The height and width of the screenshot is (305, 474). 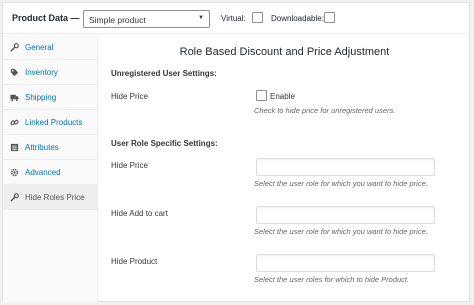 I want to click on hide-product-select, so click(x=345, y=263).